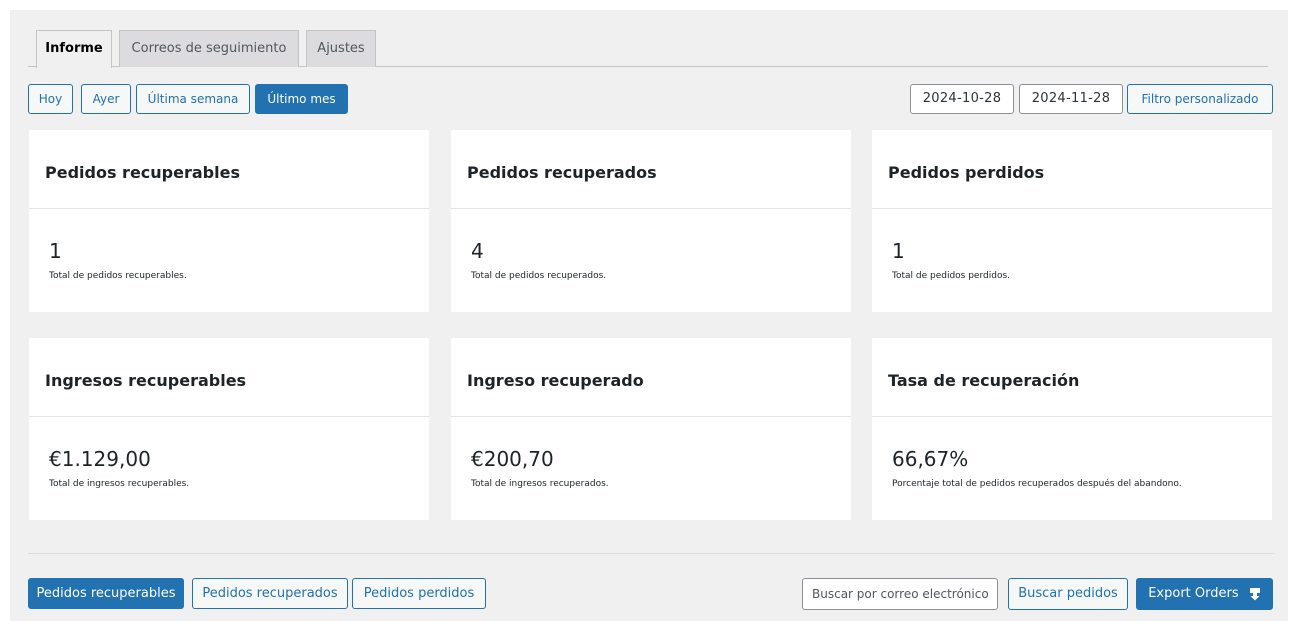  Describe the element at coordinates (74, 49) in the screenshot. I see `tab-informe: Informe` at that location.